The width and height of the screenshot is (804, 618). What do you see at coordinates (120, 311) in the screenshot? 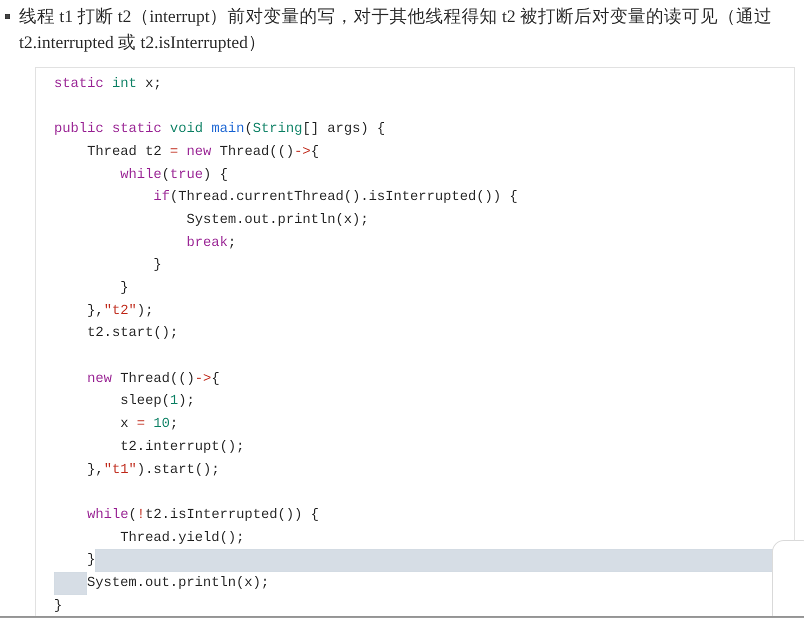
I see `code-line: },"t2");` at bounding box center [120, 311].